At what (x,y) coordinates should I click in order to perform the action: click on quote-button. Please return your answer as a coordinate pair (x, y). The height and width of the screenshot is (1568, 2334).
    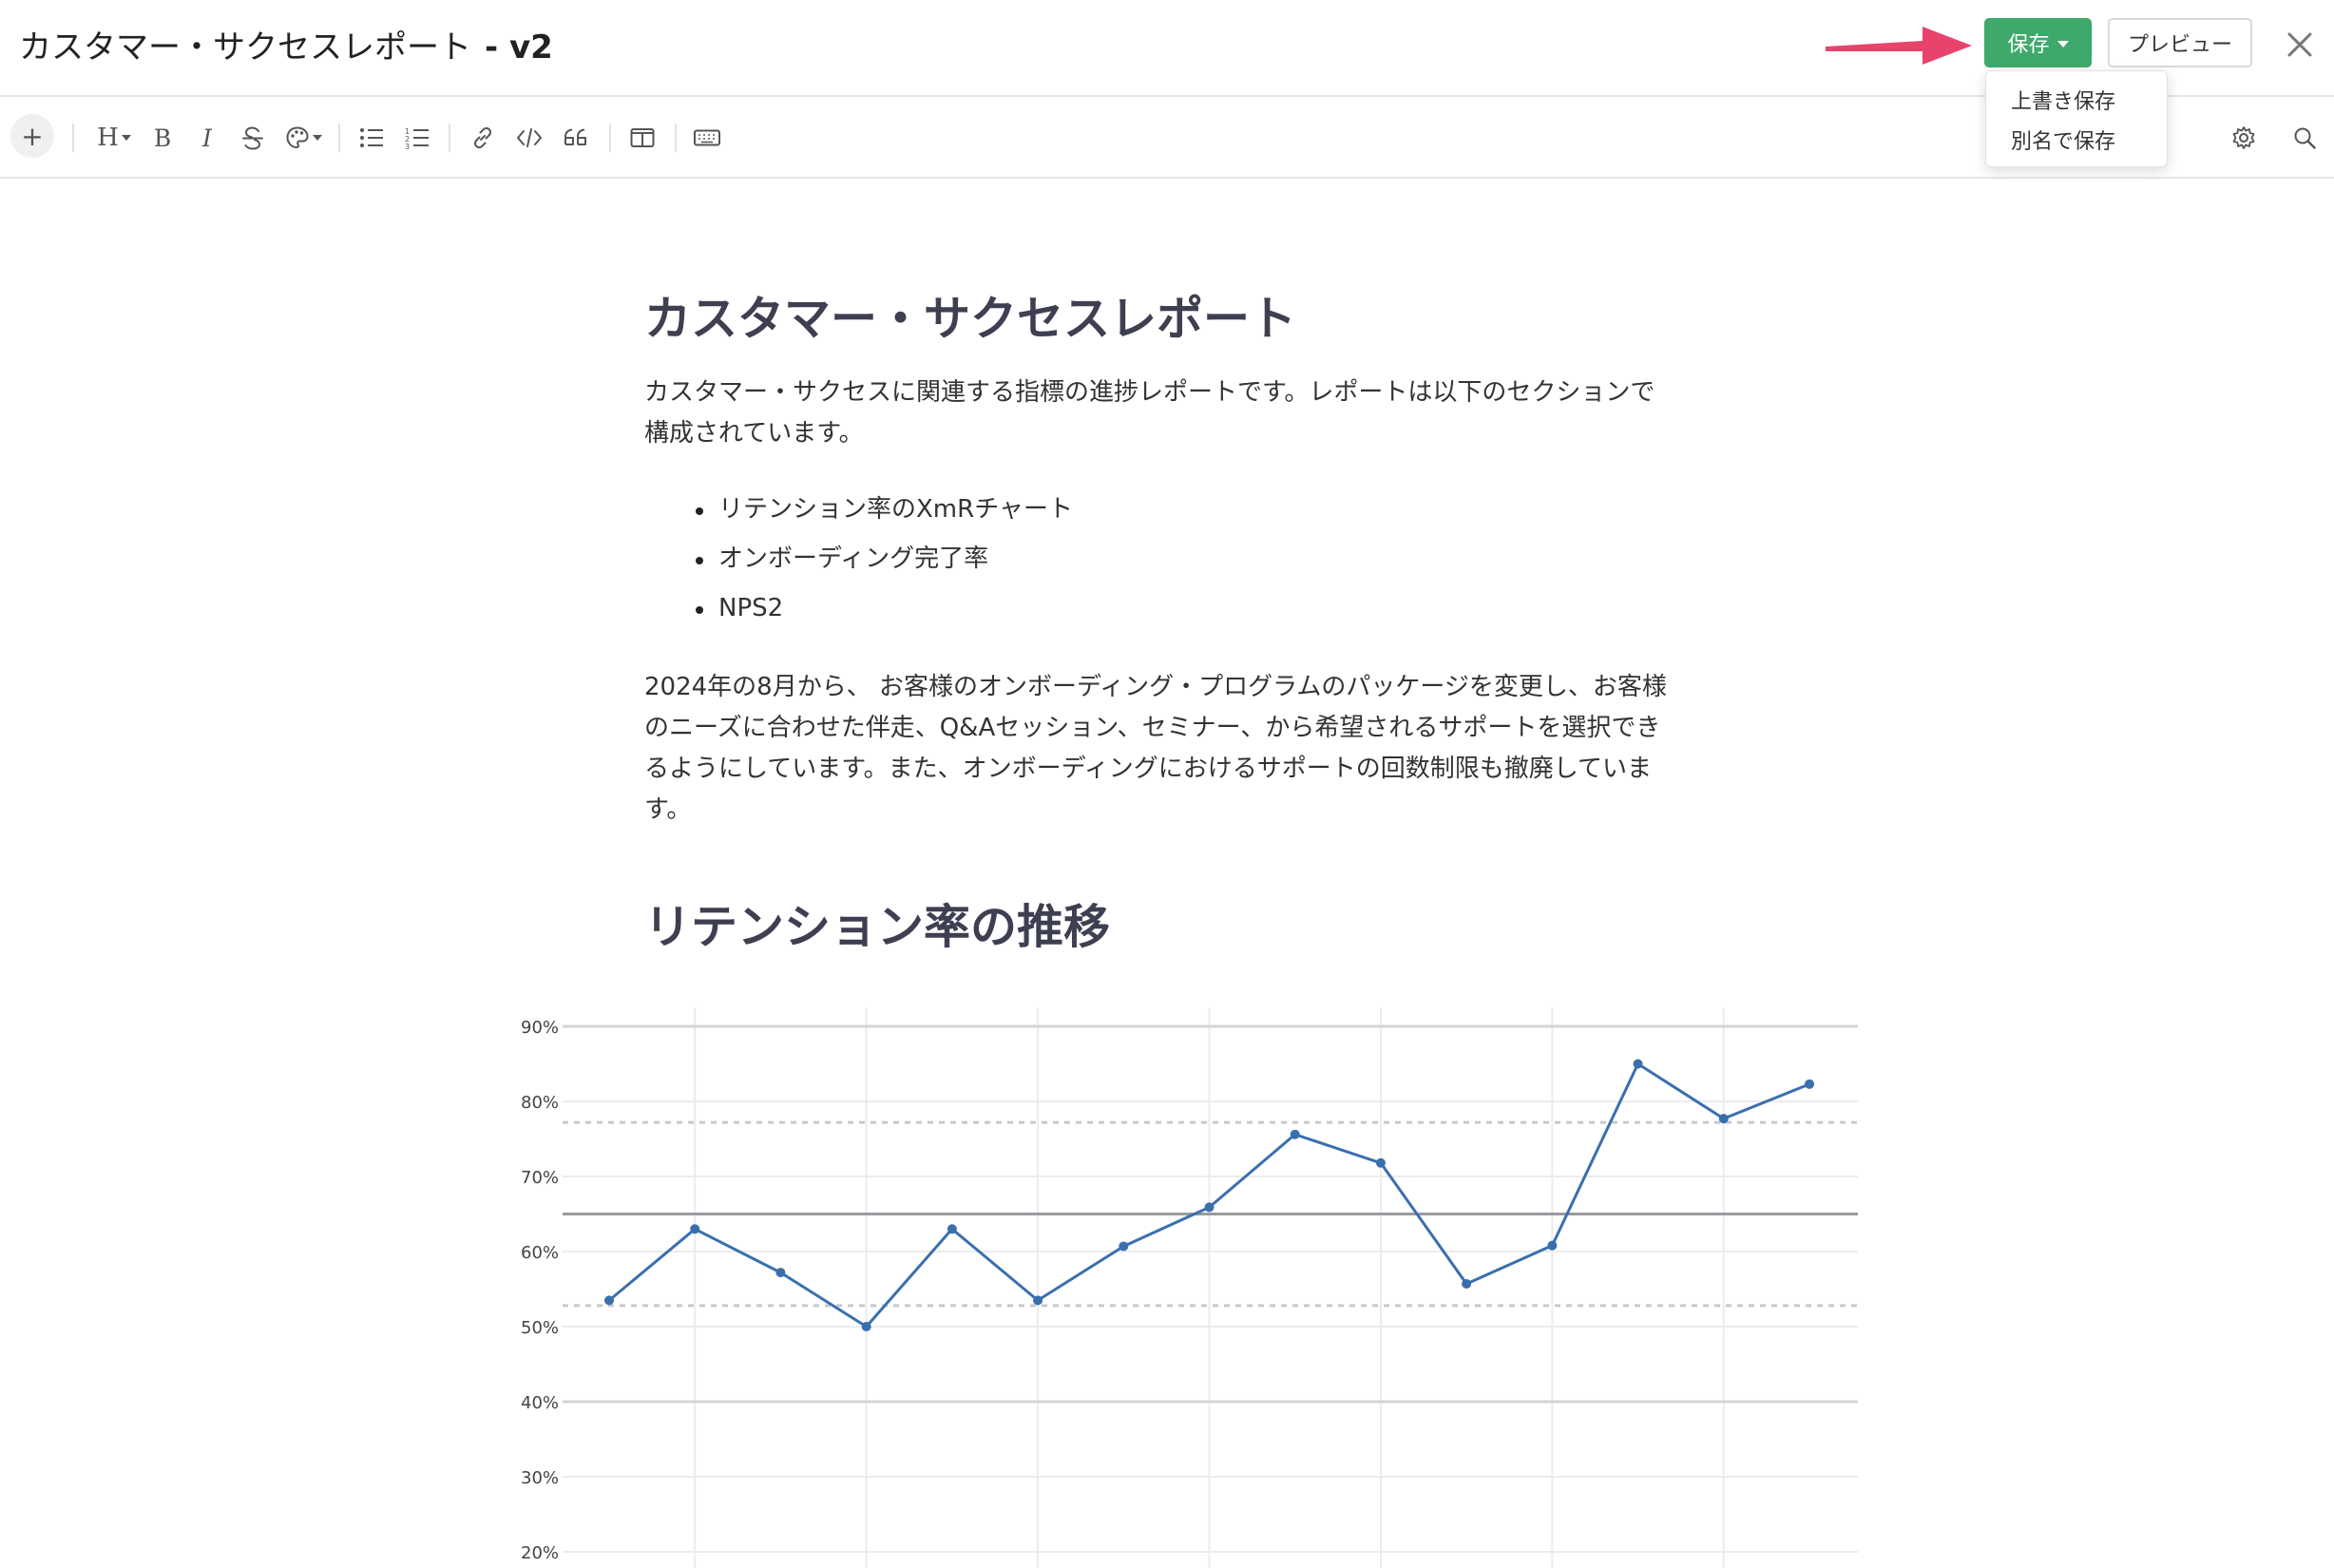
    Looking at the image, I should click on (576, 138).